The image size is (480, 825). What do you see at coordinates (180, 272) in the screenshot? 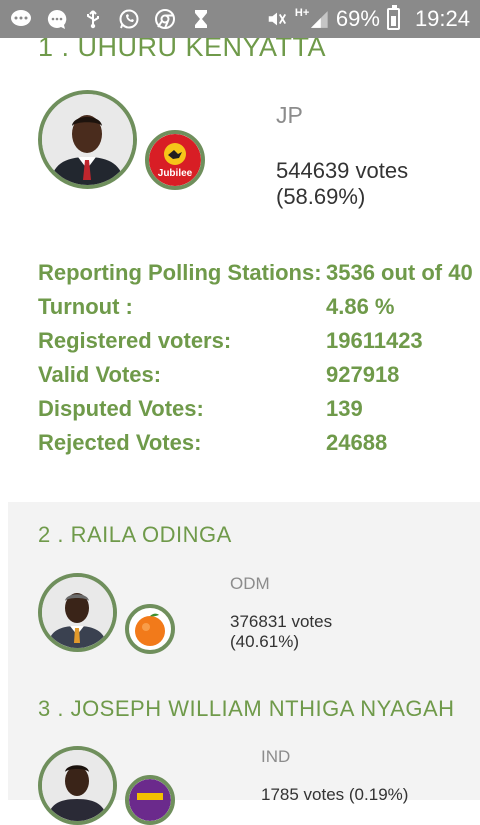
I see `stat-label: Reporting Polling Stations:` at bounding box center [180, 272].